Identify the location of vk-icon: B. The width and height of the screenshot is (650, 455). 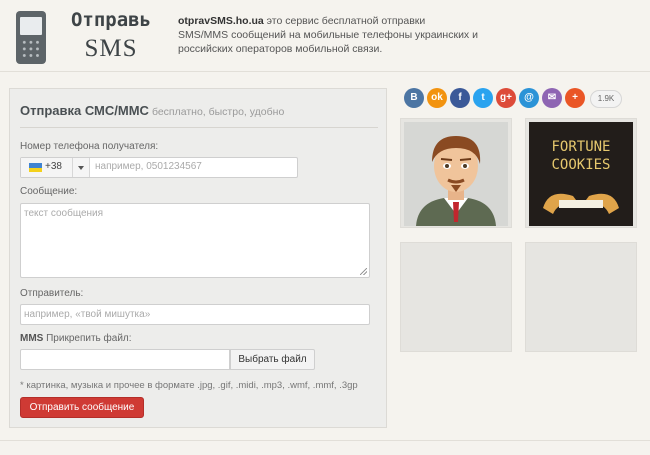
(414, 98).